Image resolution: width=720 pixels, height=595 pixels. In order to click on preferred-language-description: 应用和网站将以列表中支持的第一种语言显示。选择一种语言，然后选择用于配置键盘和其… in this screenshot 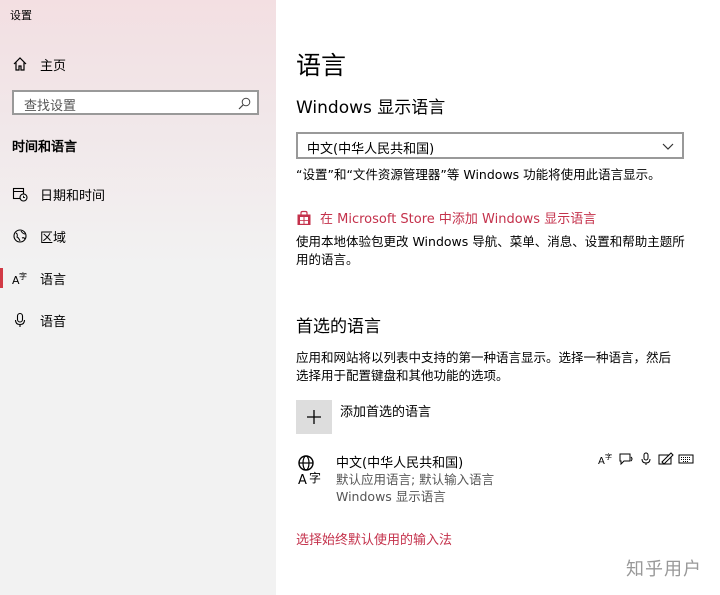, I will do `click(484, 366)`.